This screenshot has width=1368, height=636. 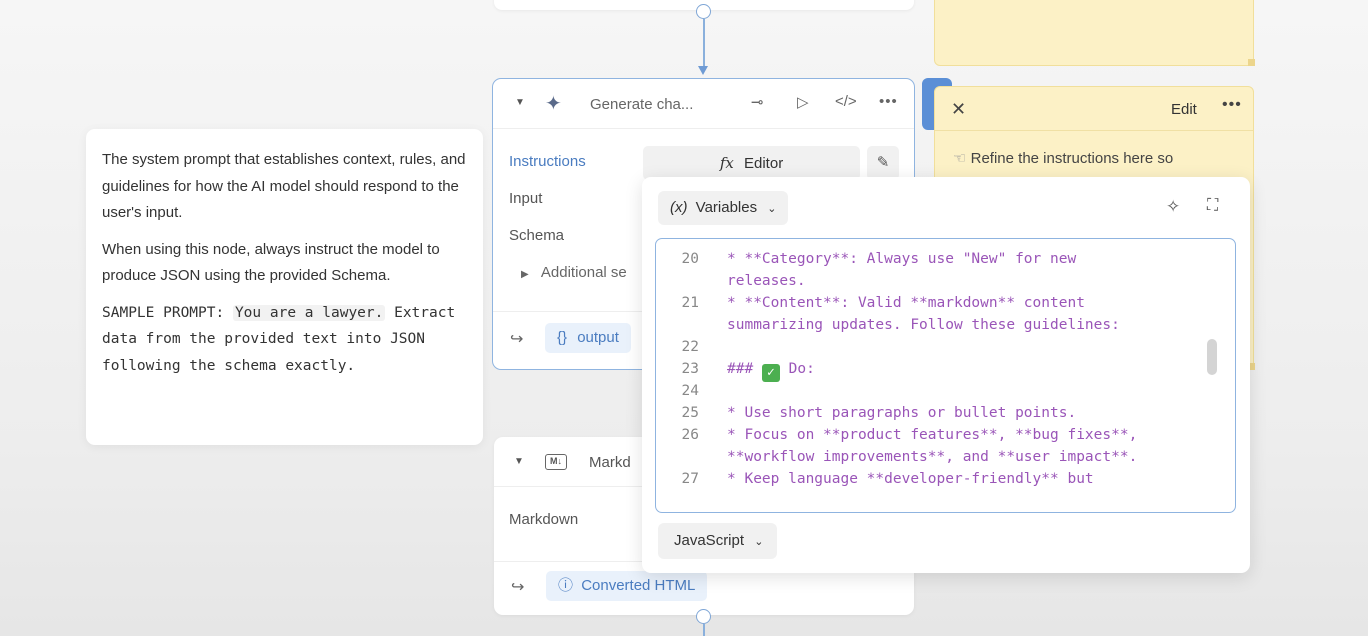 I want to click on magic-wand-icon: ✧, so click(x=1173, y=207).